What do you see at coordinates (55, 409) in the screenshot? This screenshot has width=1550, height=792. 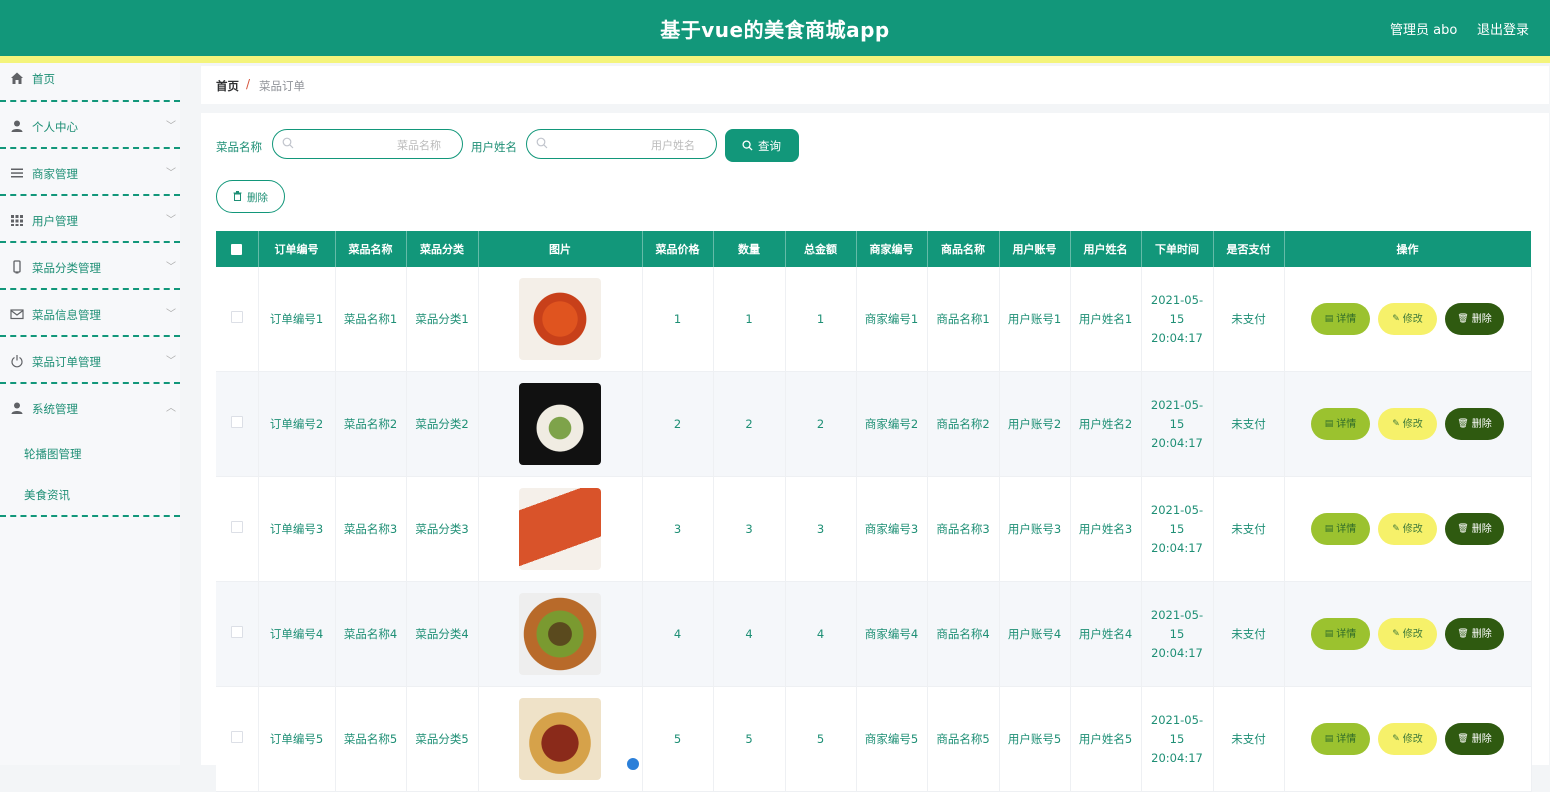 I see `sidebar-item-label: 系统管理` at bounding box center [55, 409].